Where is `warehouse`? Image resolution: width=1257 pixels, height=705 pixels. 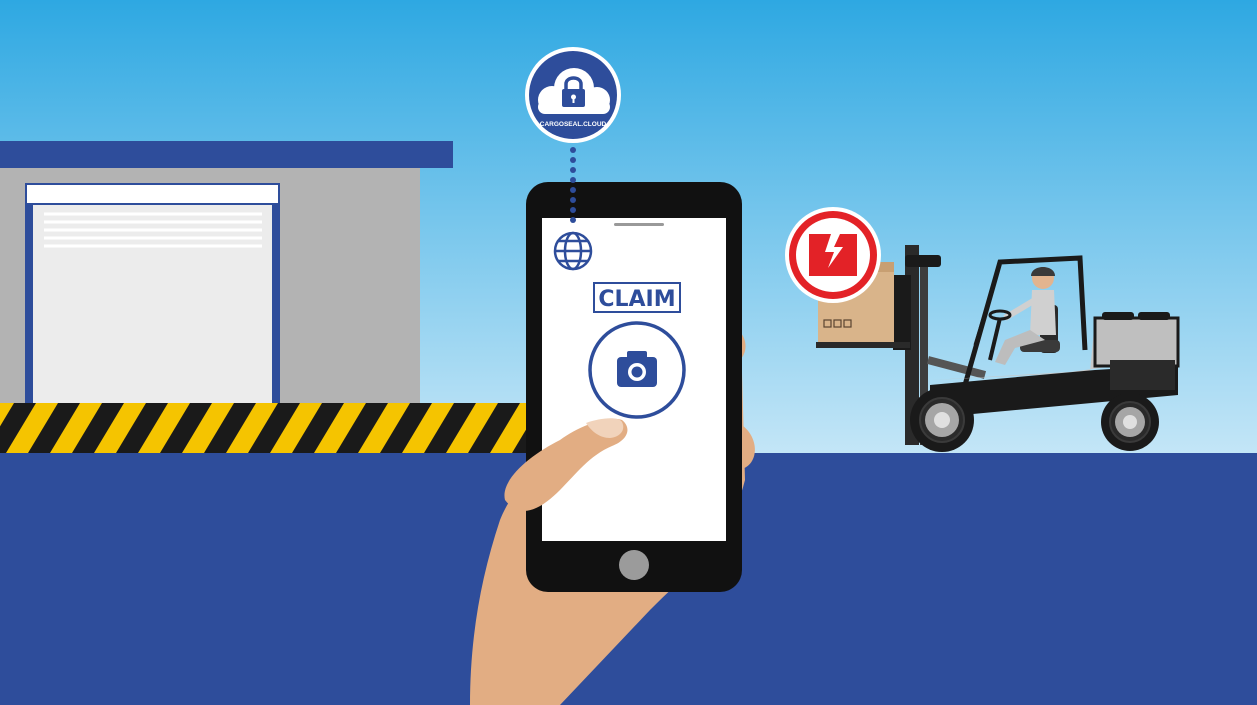
warehouse is located at coordinates (226, 273).